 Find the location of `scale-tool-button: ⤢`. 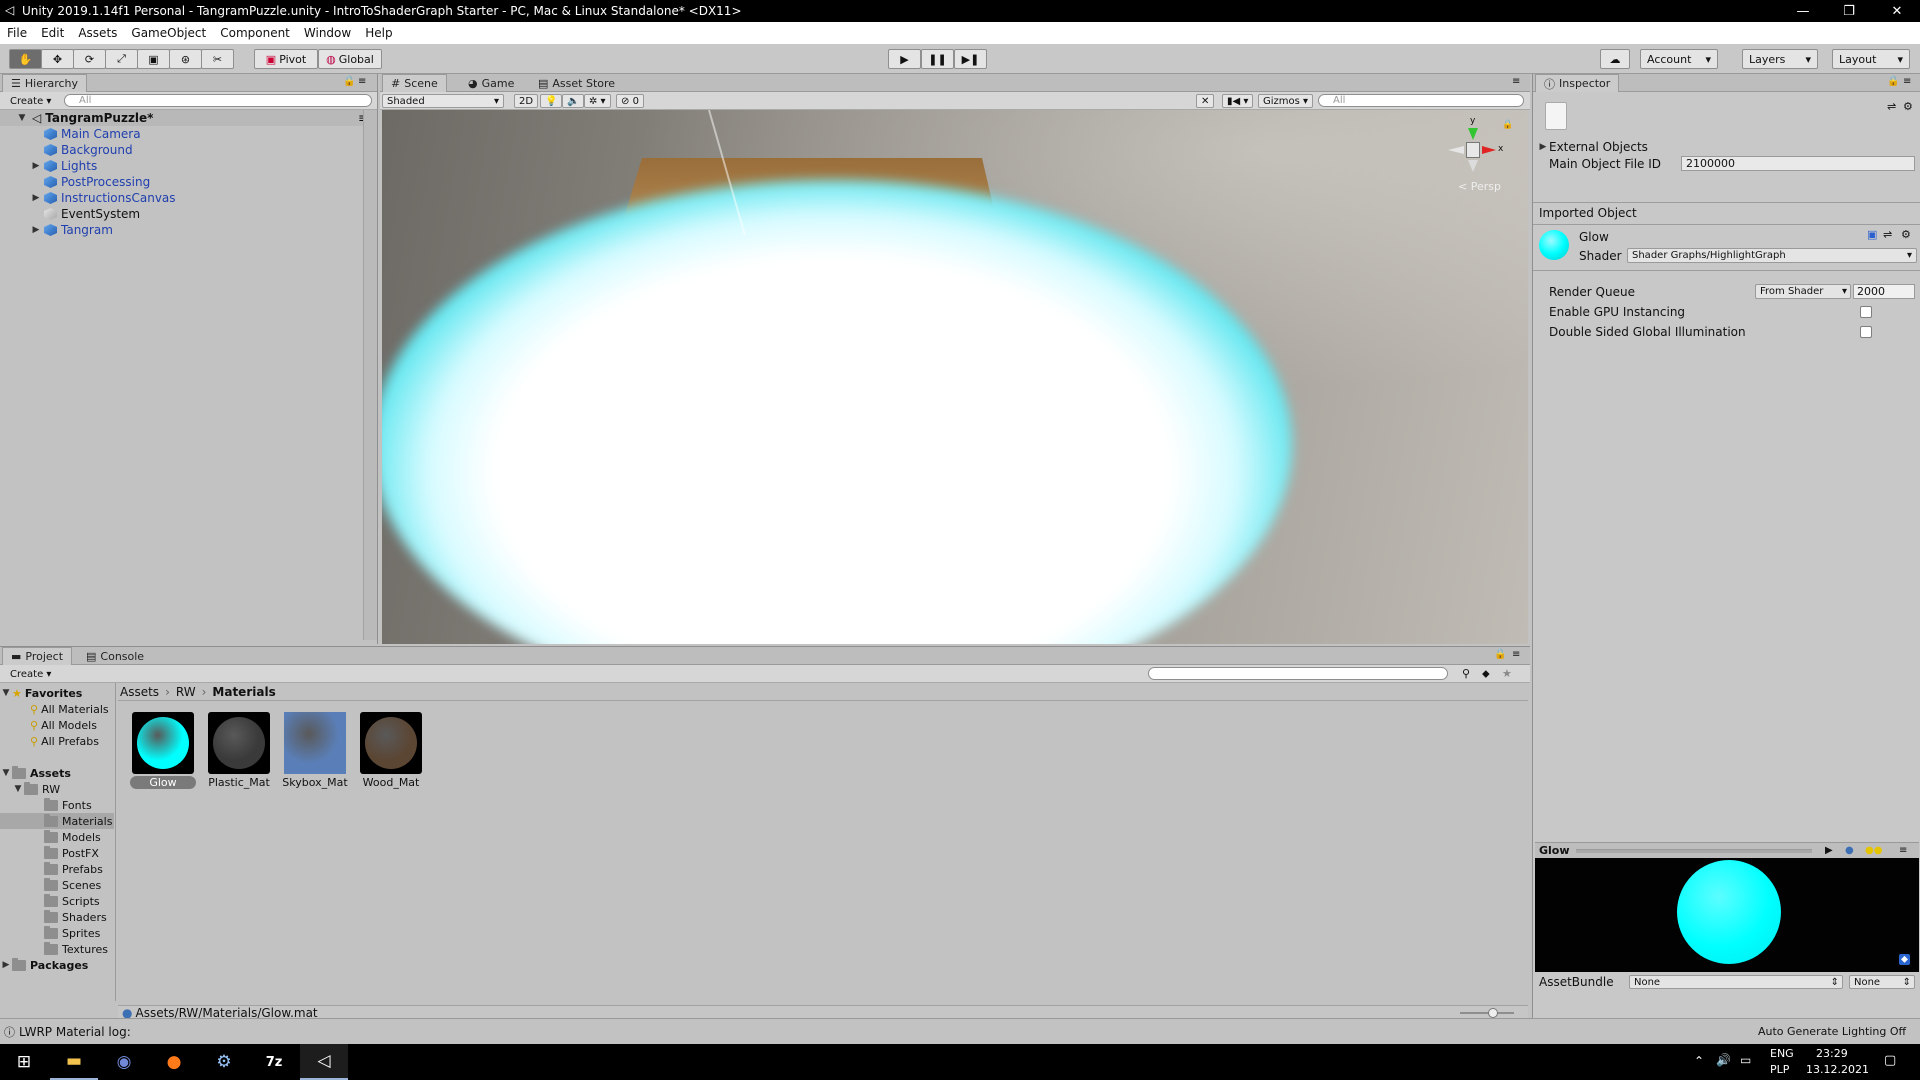

scale-tool-button: ⤢ is located at coordinates (121, 59).